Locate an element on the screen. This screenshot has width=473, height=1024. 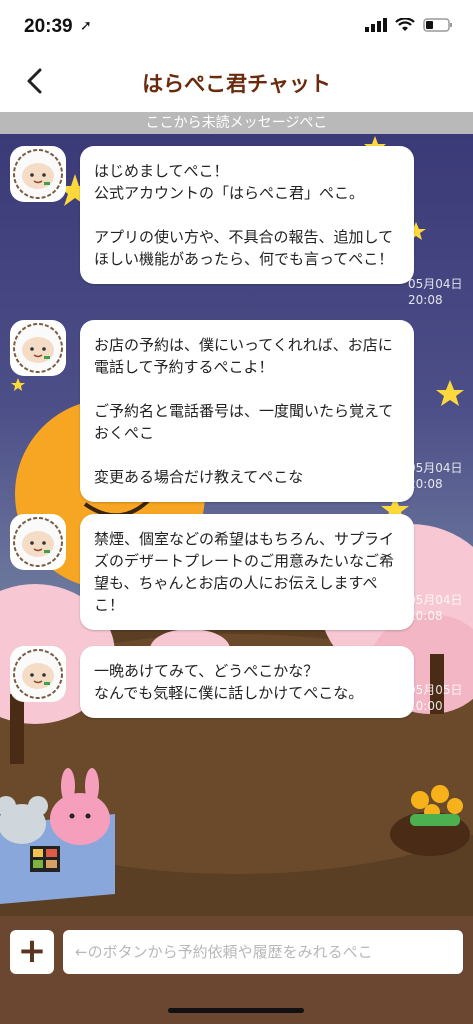
message-bubble: 一晩あけてみて、どうぺこかな？ なんでも気軽に僕に話しかけてぺこな。 is located at coordinates (247, 682).